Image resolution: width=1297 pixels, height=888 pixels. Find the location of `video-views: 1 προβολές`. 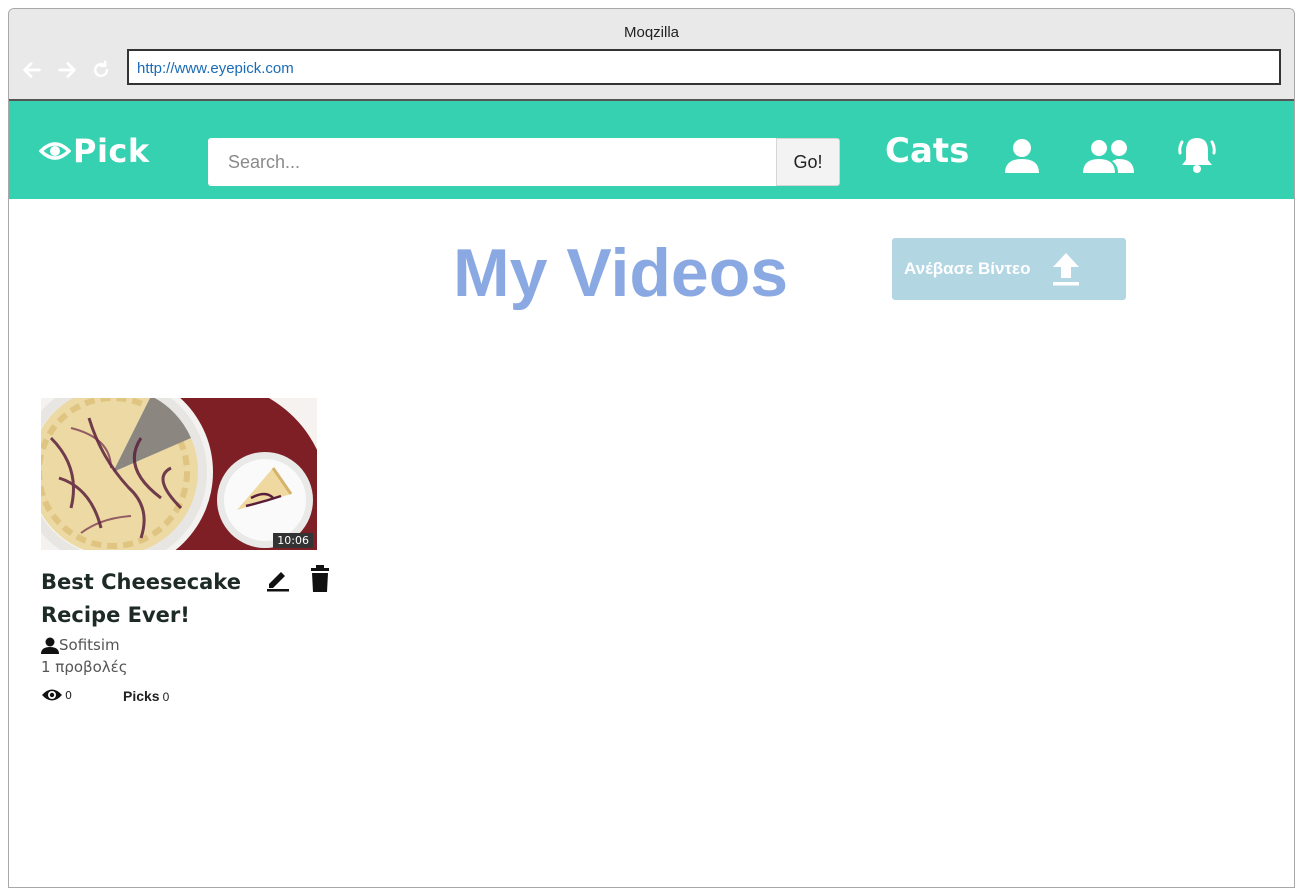

video-views: 1 προβολές is located at coordinates (84, 667).